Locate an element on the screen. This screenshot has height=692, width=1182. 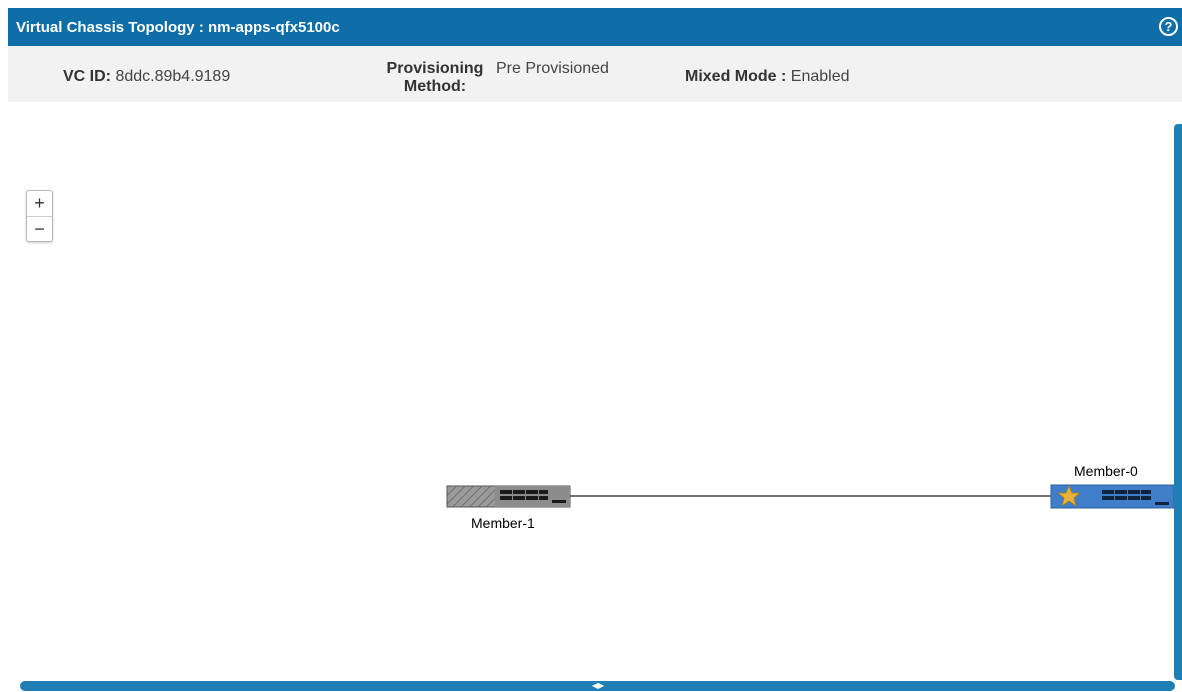
plus-icon: + is located at coordinates (39, 203).